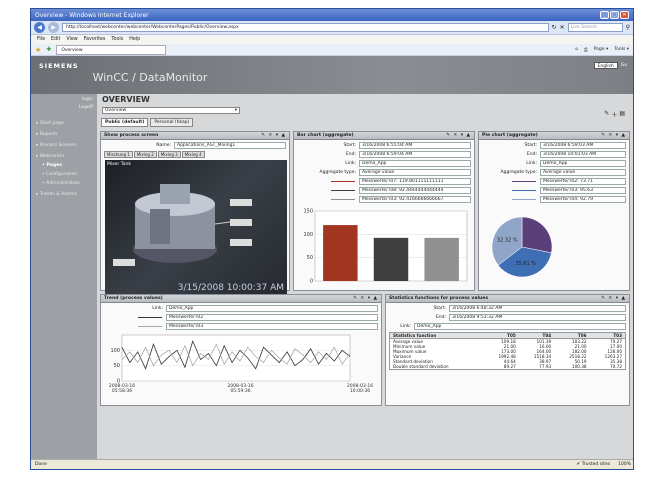 This screenshot has height=503, width=663. I want to click on search-input: Live Search, so click(595, 27).